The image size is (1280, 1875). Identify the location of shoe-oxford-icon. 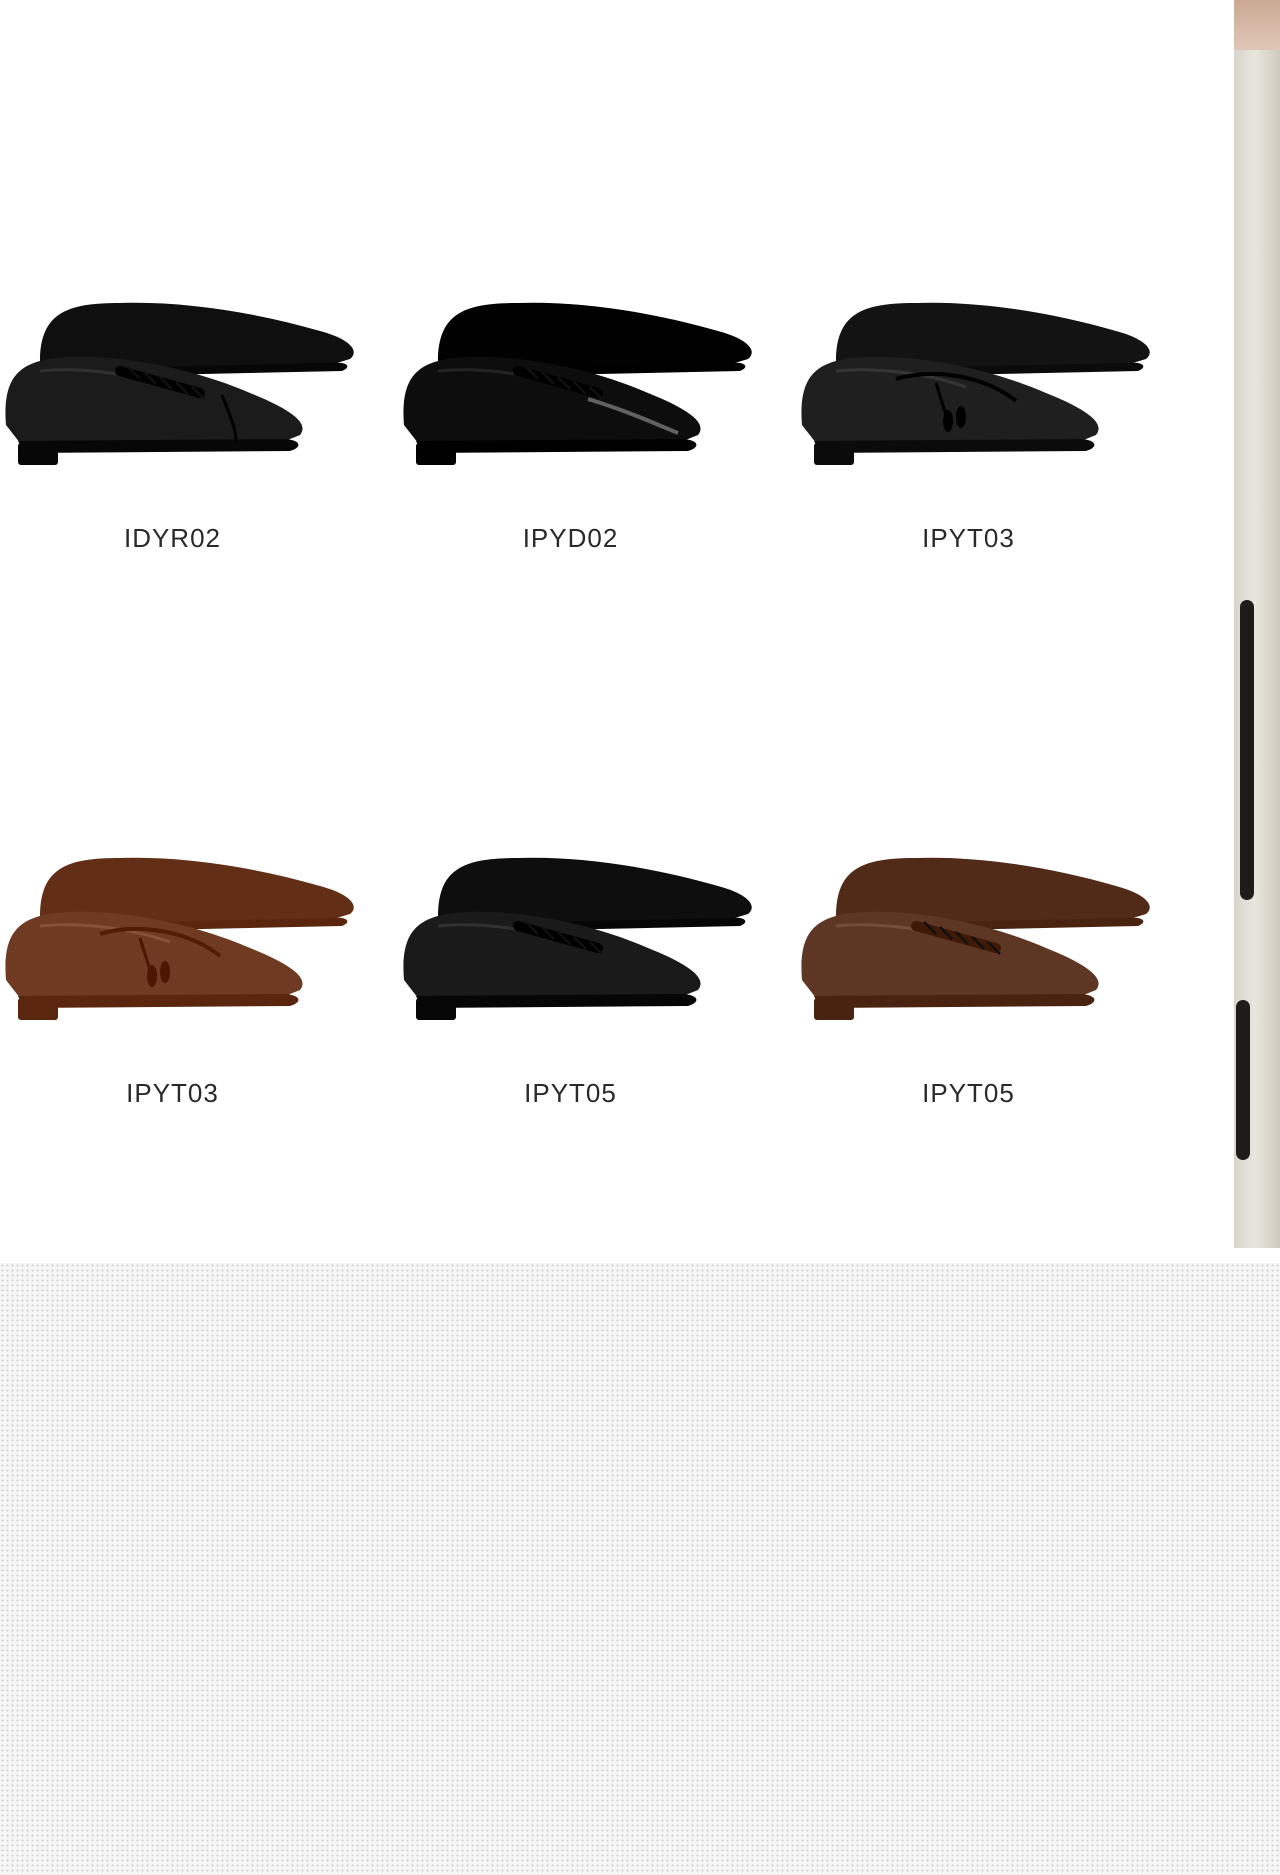
(179, 383).